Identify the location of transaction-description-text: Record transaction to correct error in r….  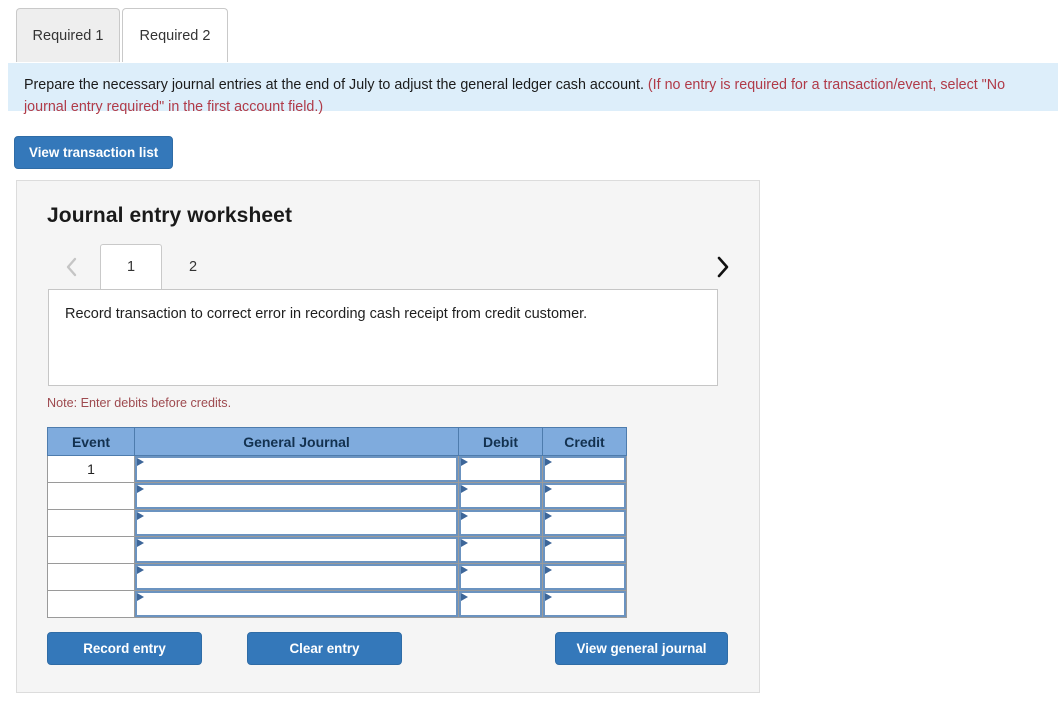
(326, 314).